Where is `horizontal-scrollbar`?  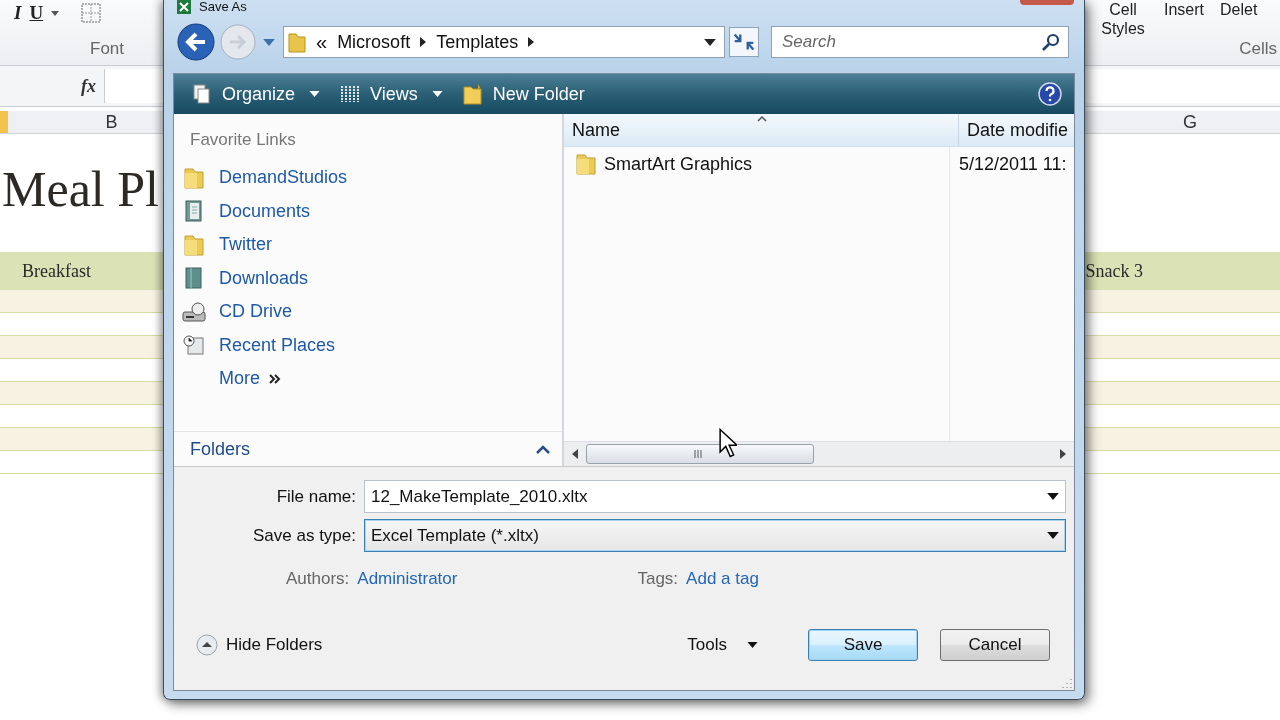 horizontal-scrollbar is located at coordinates (819, 453).